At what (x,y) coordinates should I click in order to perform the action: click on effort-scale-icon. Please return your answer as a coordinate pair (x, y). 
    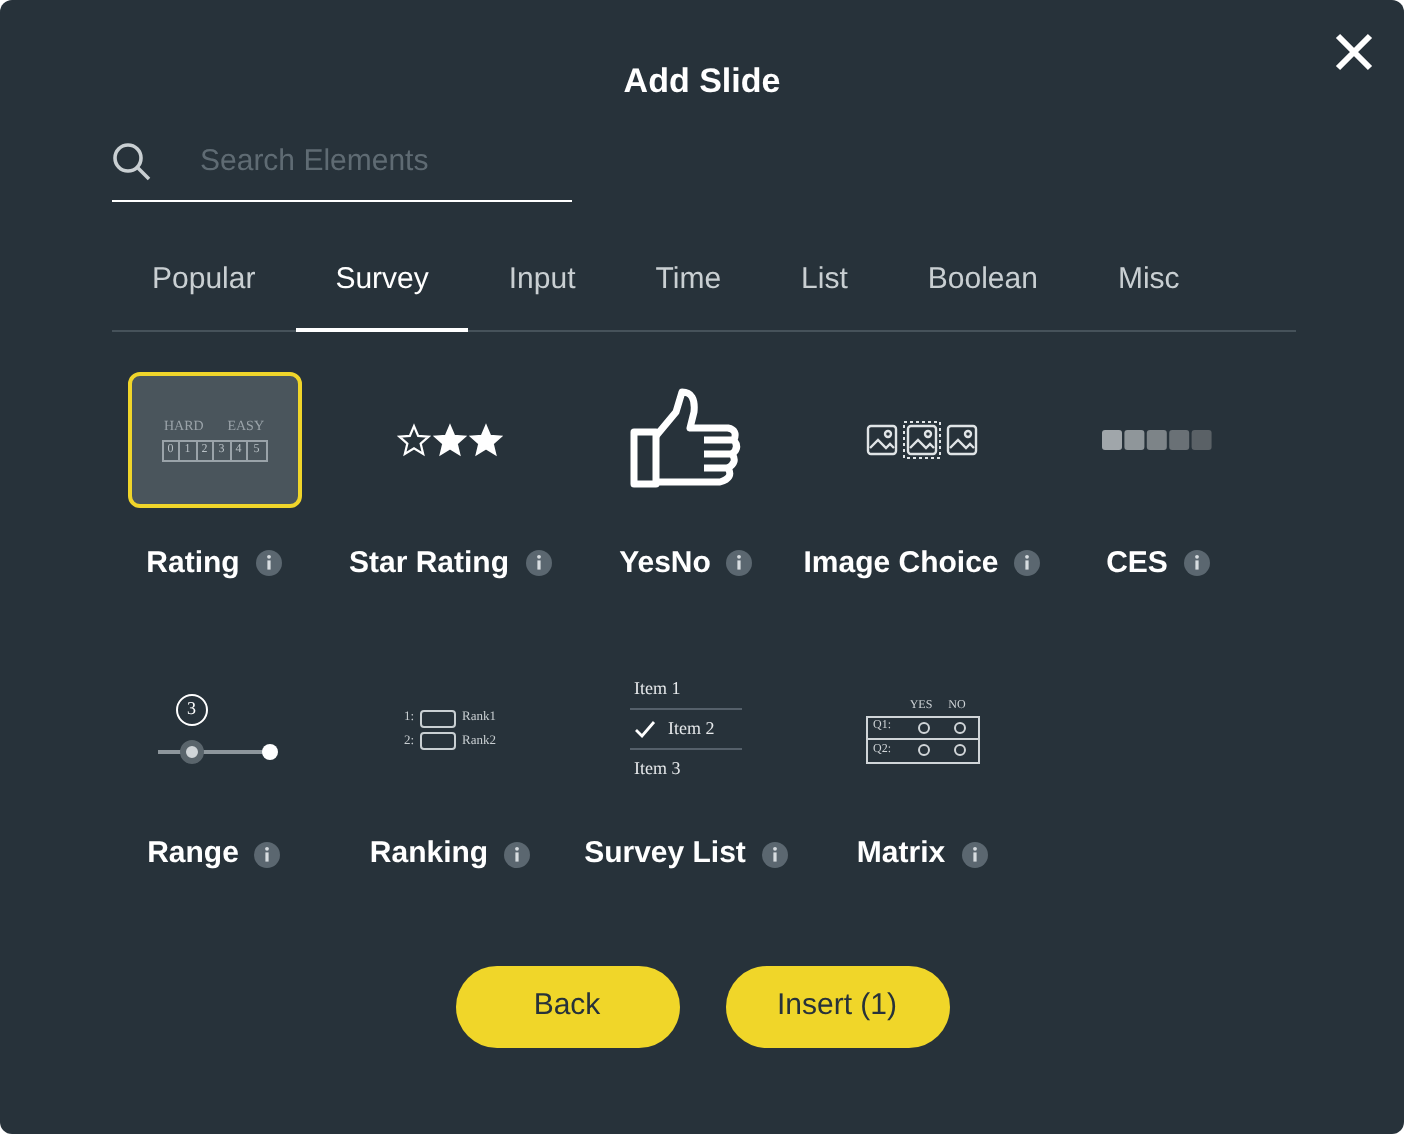
    Looking at the image, I should click on (1158, 439).